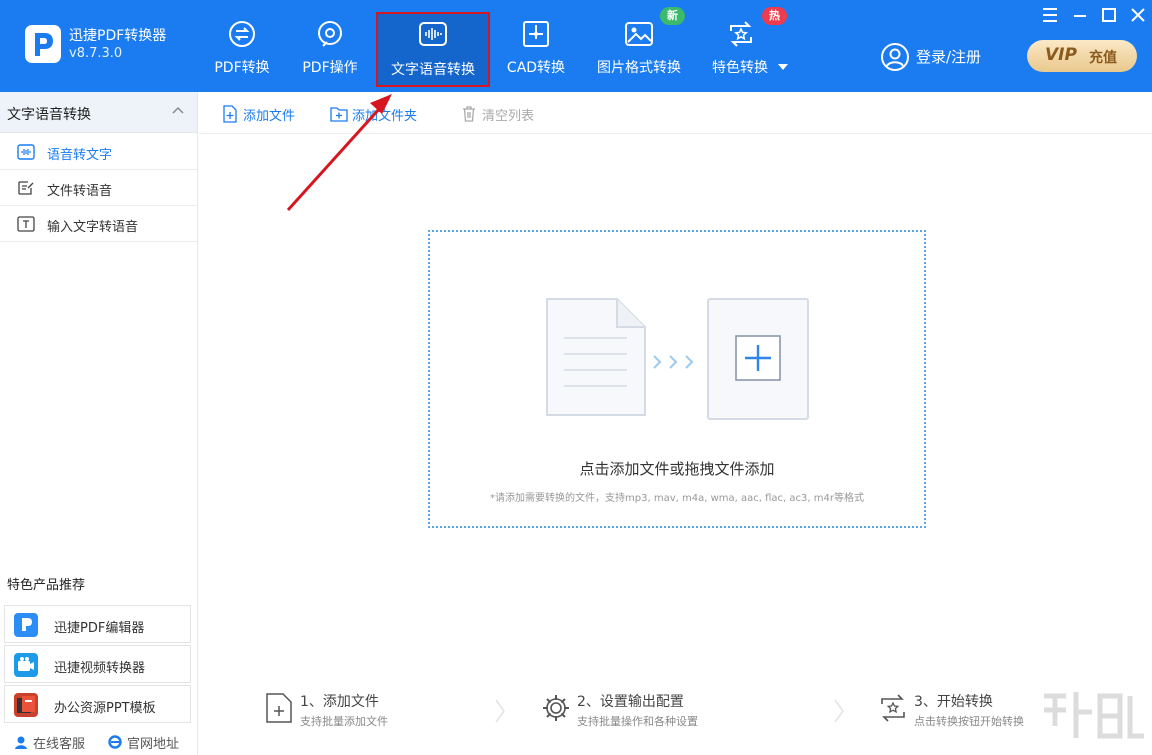 This screenshot has width=1152, height=755. I want to click on maximize-icon, so click(1109, 15).